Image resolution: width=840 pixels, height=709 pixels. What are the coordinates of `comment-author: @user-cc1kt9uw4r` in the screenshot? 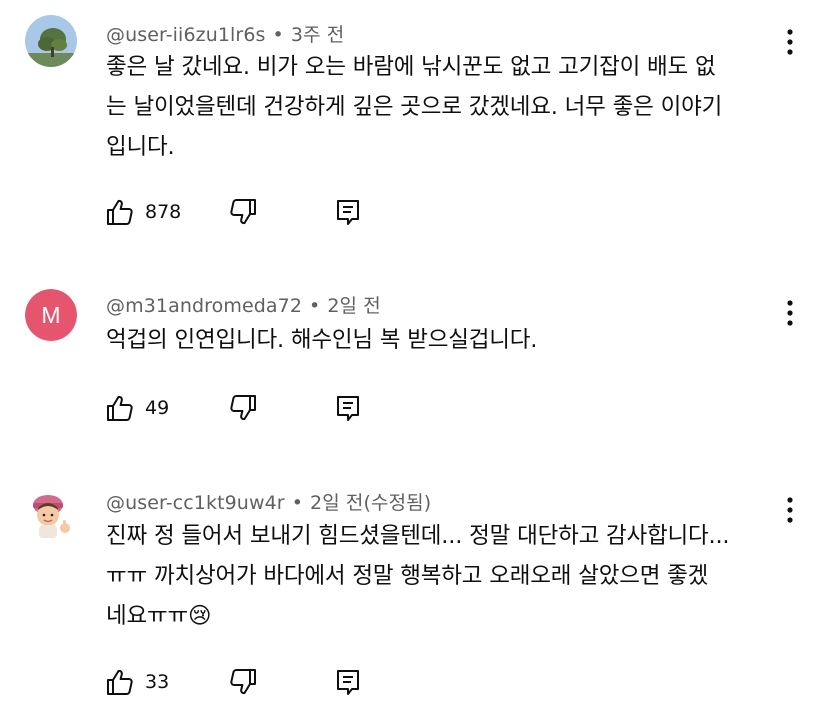 It's located at (195, 503).